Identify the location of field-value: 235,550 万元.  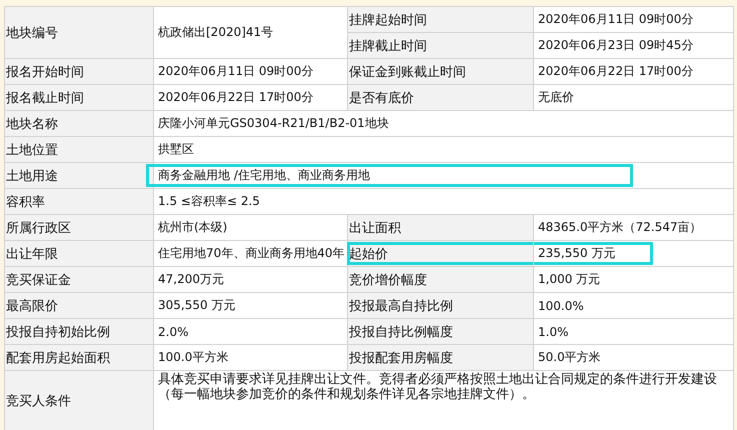
(577, 253).